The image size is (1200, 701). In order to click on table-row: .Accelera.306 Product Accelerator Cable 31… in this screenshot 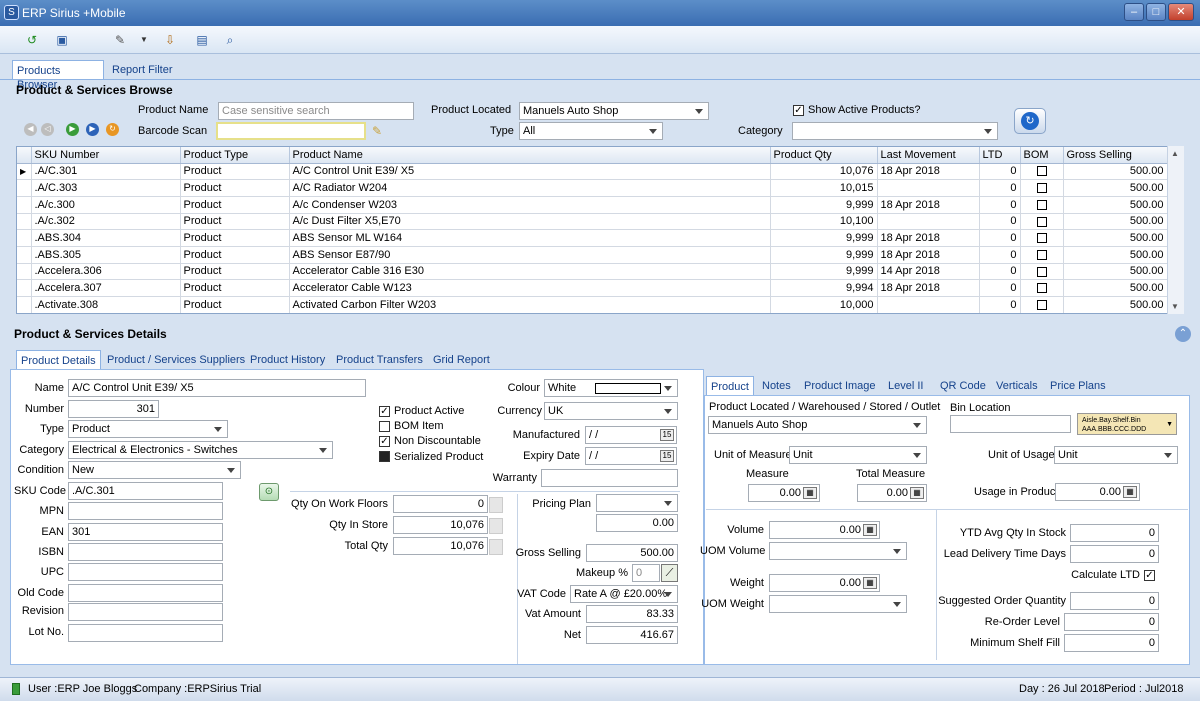, I will do `click(592, 272)`.